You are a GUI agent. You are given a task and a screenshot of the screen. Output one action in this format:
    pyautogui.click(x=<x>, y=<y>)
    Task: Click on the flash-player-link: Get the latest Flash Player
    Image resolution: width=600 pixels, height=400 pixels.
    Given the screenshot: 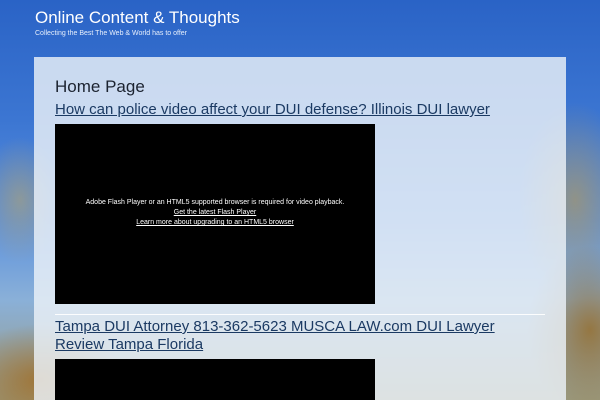 What is the action you would take?
    pyautogui.click(x=215, y=213)
    